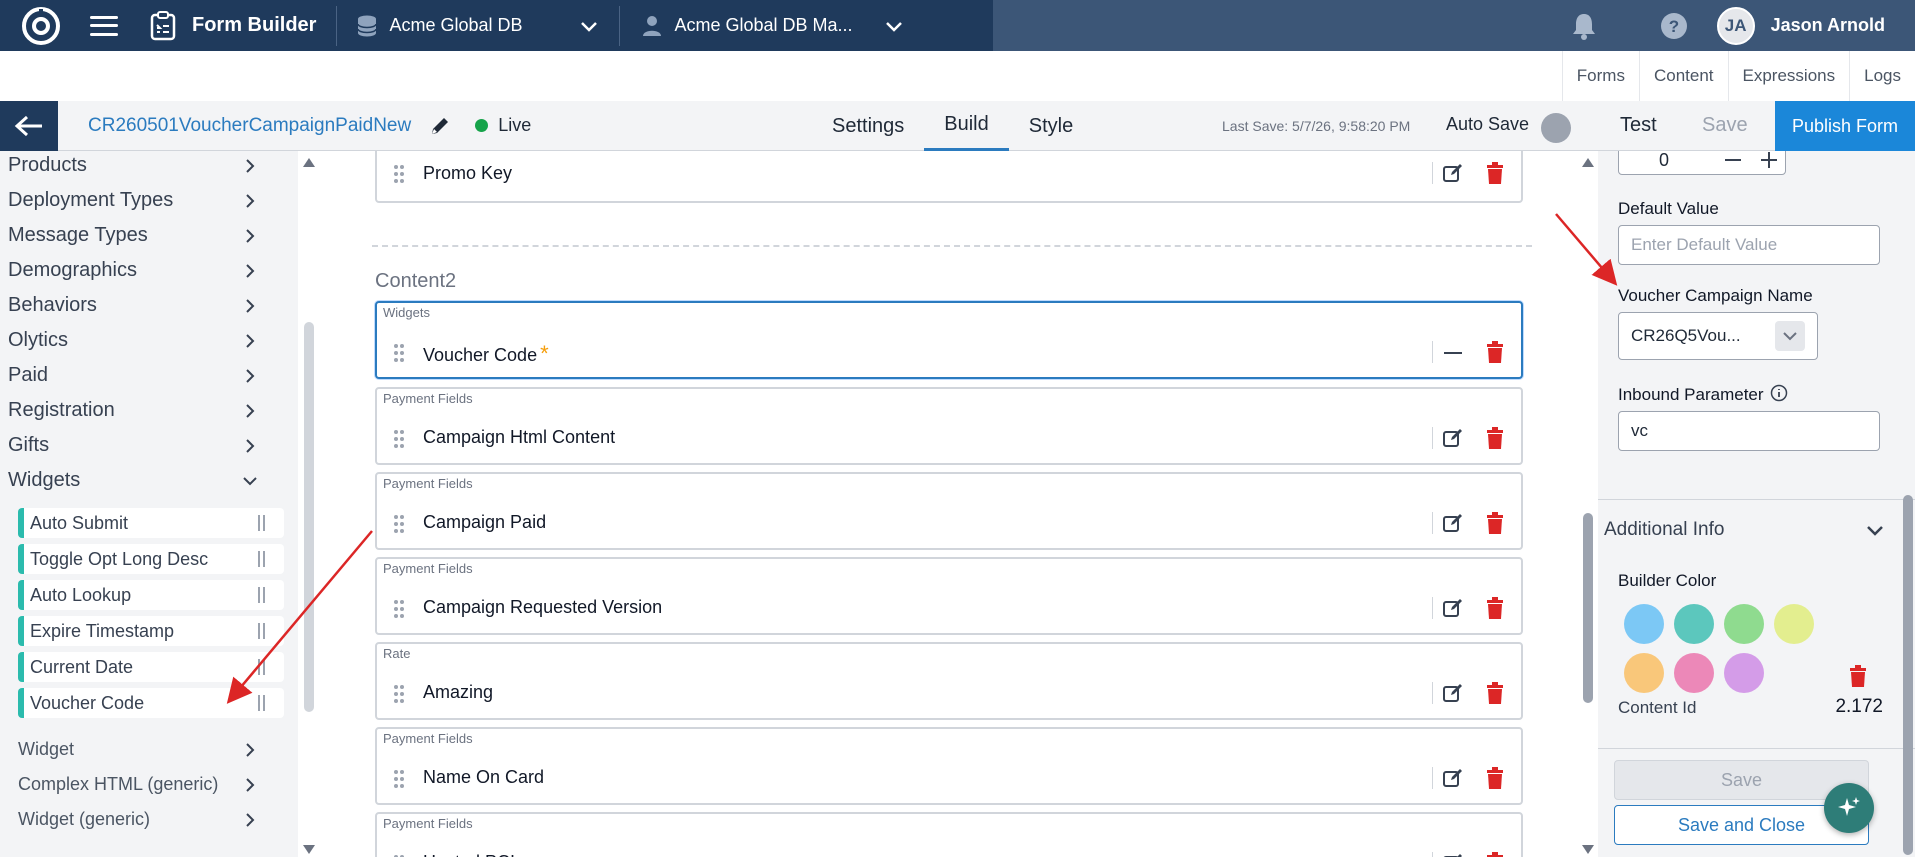 The image size is (1915, 857). What do you see at coordinates (149, 270) in the screenshot?
I see `category-demographics: Demographics` at bounding box center [149, 270].